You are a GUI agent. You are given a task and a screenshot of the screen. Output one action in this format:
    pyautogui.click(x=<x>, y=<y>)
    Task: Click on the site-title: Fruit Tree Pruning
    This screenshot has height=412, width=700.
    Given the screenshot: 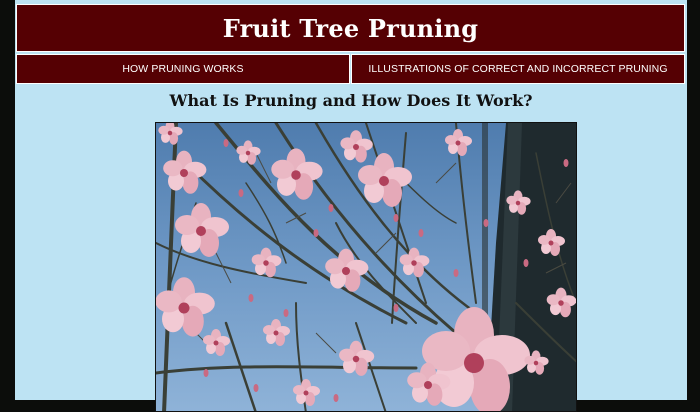 What is the action you would take?
    pyautogui.click(x=350, y=28)
    